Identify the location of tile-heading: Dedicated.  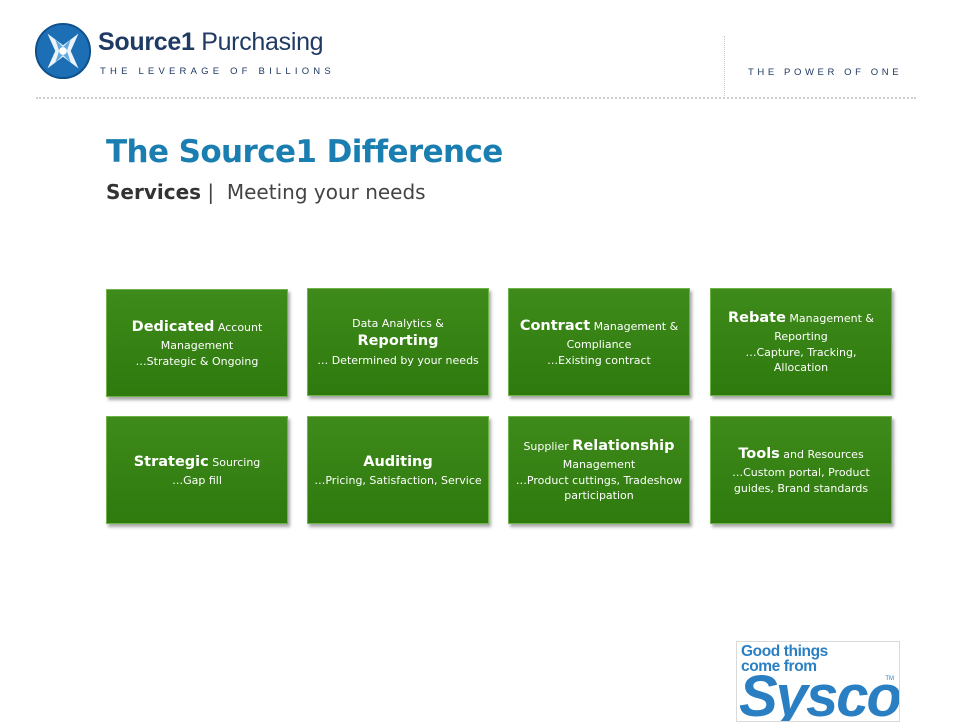
(173, 326).